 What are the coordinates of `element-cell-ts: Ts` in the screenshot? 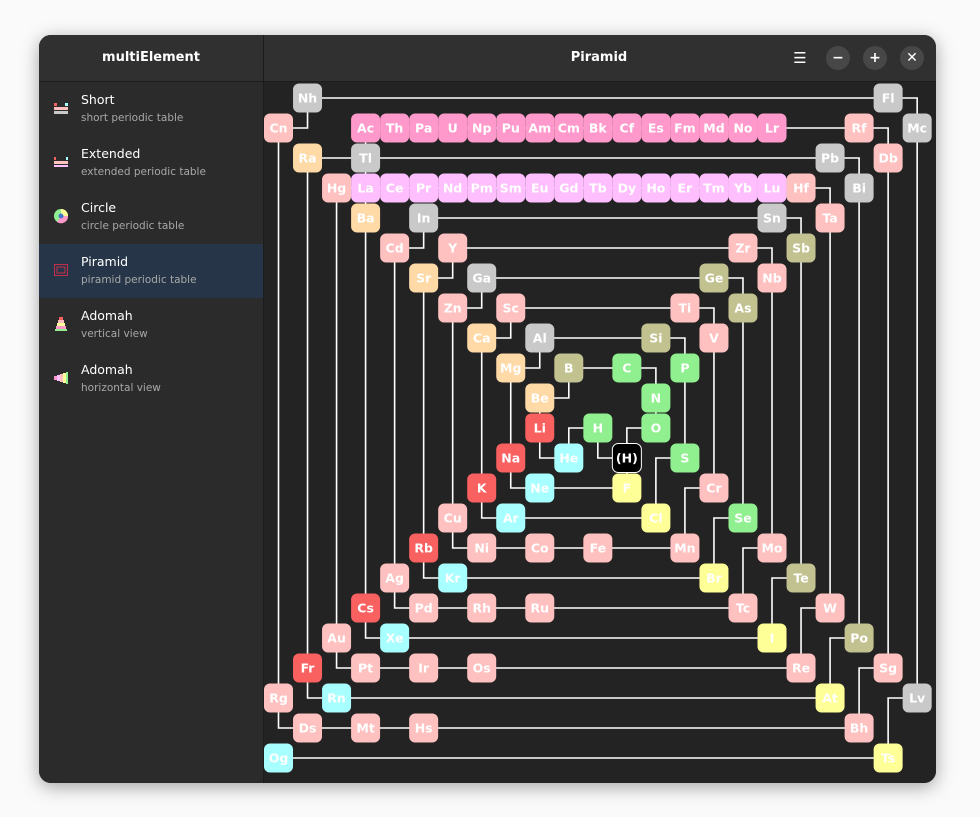 It's located at (888, 758).